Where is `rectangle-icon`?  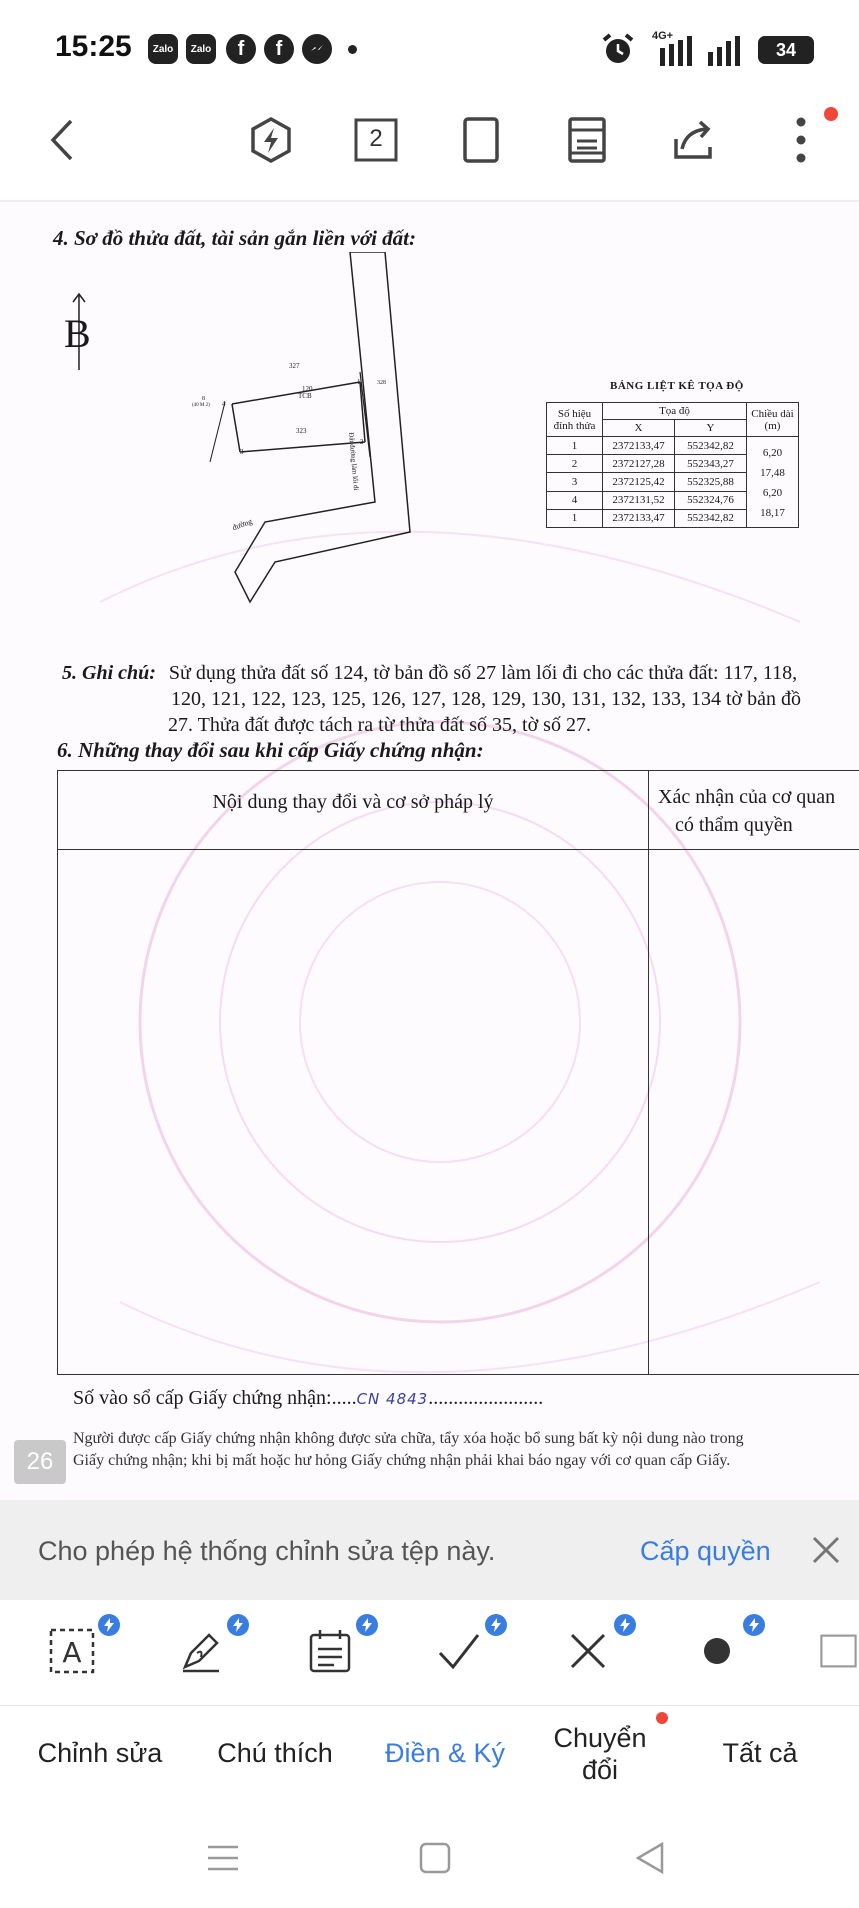 rectangle-icon is located at coordinates (838, 1651).